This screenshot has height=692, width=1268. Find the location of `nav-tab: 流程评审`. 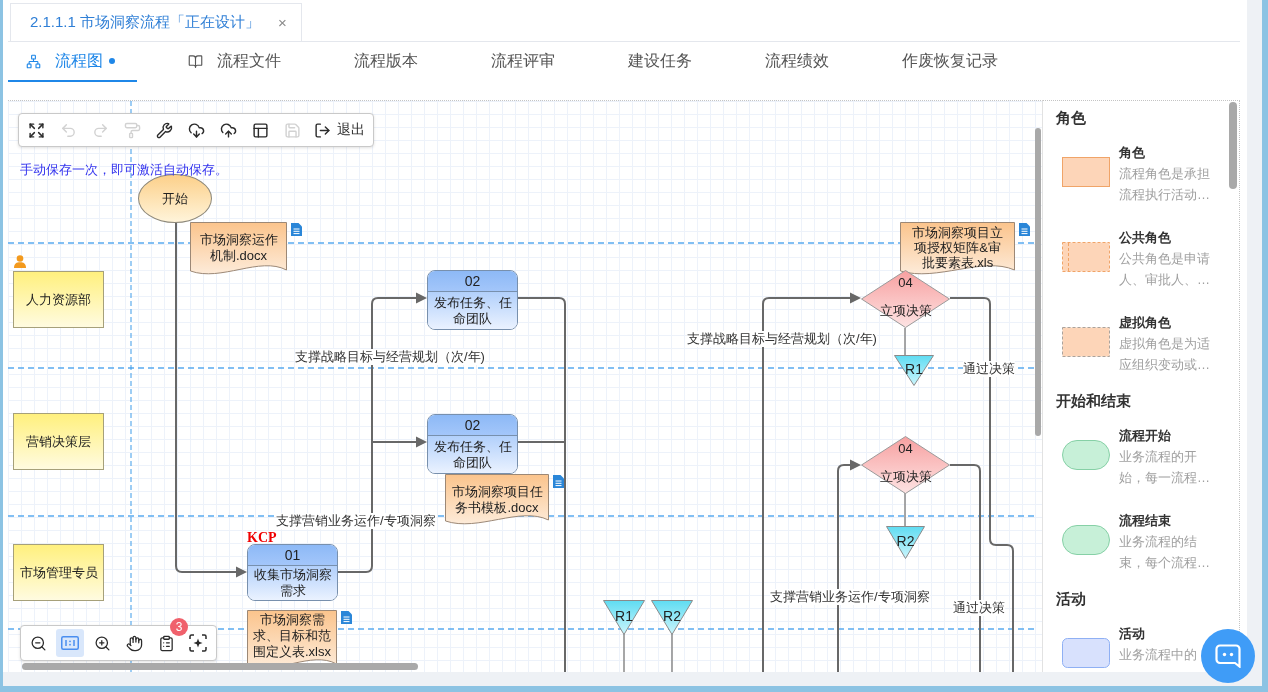

nav-tab: 流程评审 is located at coordinates (525, 62).